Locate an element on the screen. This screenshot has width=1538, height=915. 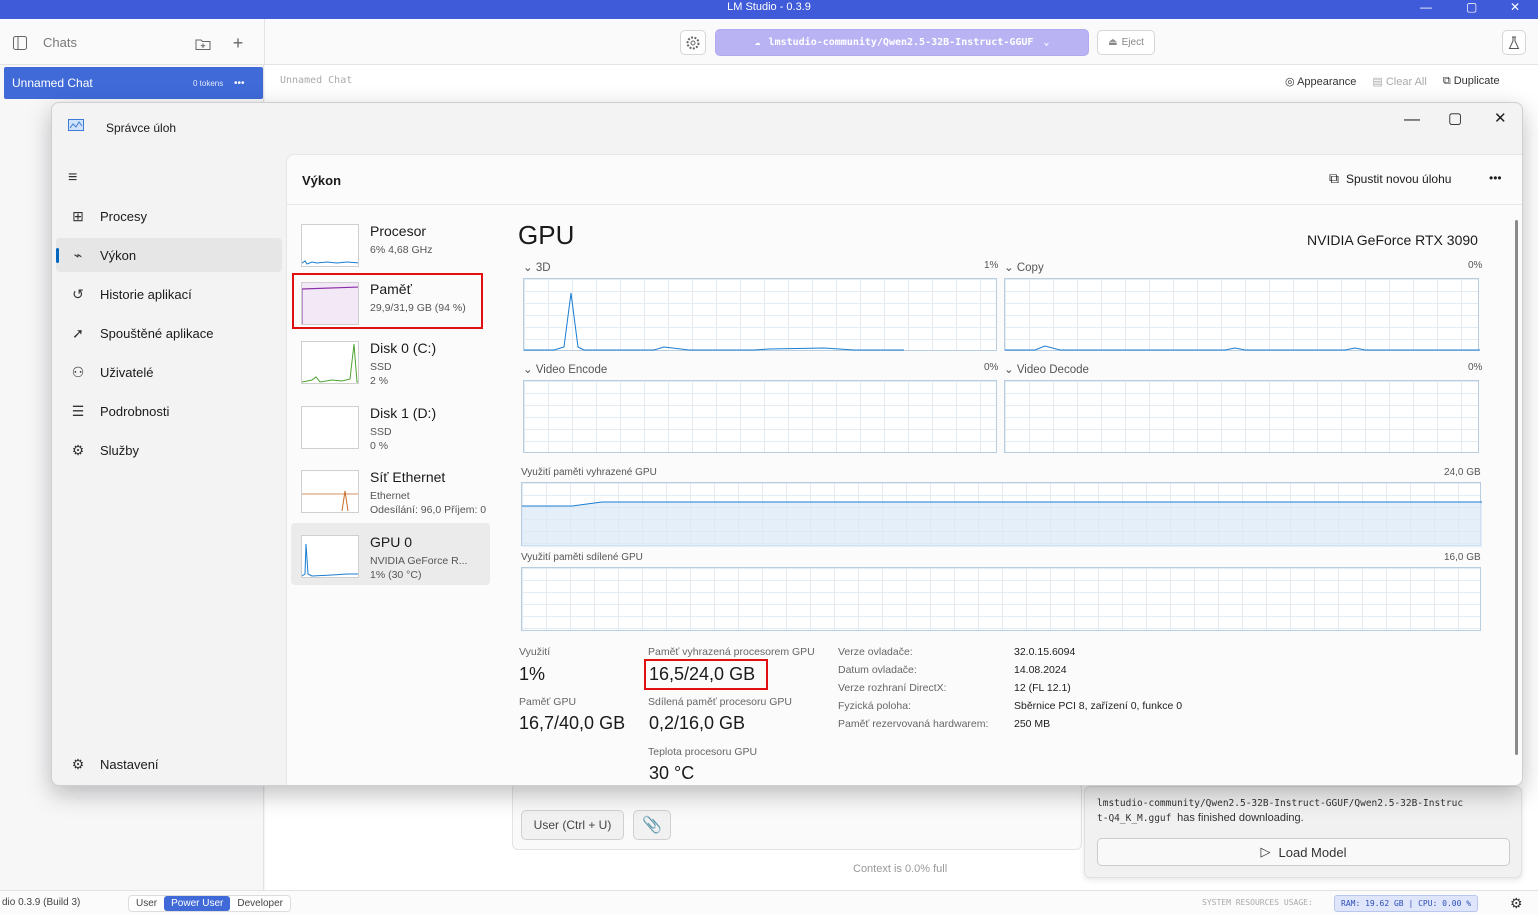
detail-key: Verze ovladače: is located at coordinates (875, 652).